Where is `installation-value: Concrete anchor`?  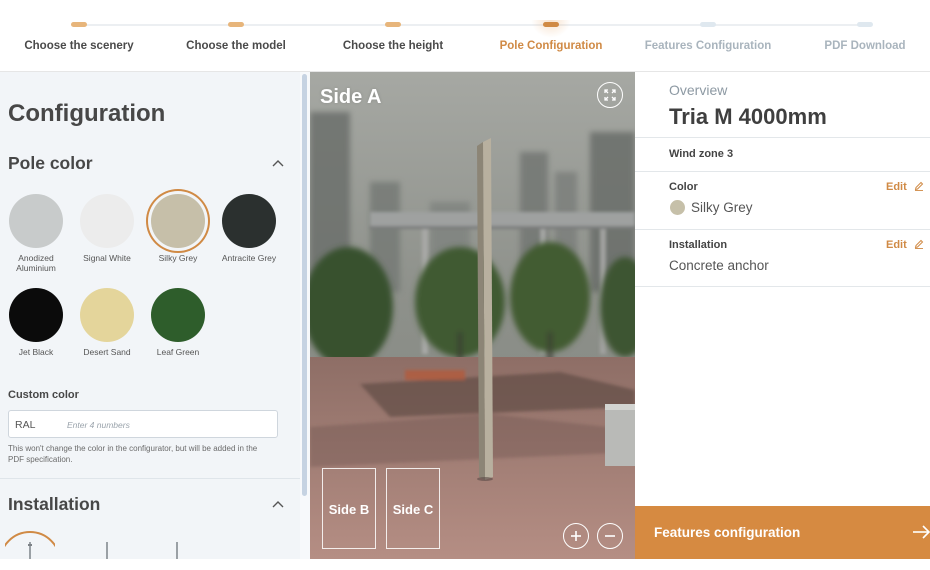 installation-value: Concrete anchor is located at coordinates (719, 265).